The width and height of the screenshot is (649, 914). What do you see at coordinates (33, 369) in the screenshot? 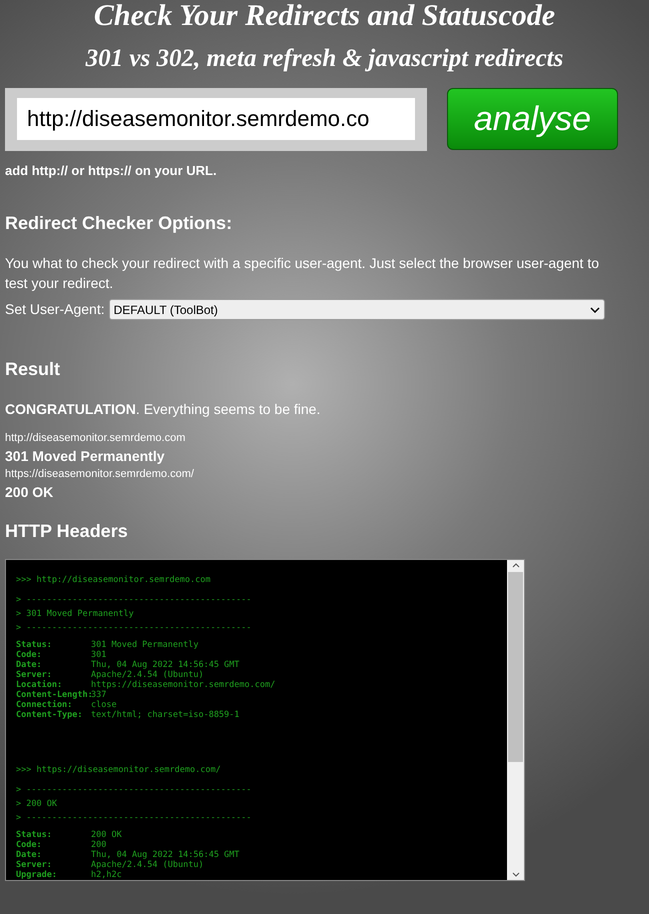
I see `result-heading: Result` at bounding box center [33, 369].